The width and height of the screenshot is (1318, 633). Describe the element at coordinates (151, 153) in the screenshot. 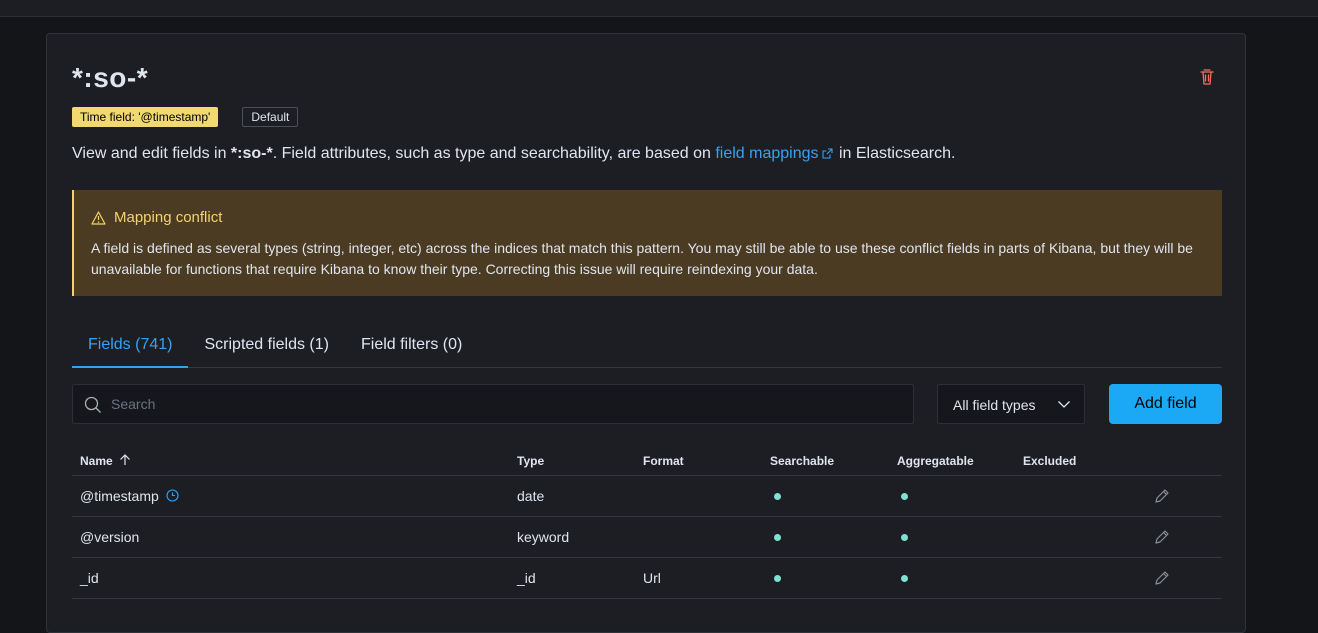

I see `description-prefix: View and edit fields in` at that location.